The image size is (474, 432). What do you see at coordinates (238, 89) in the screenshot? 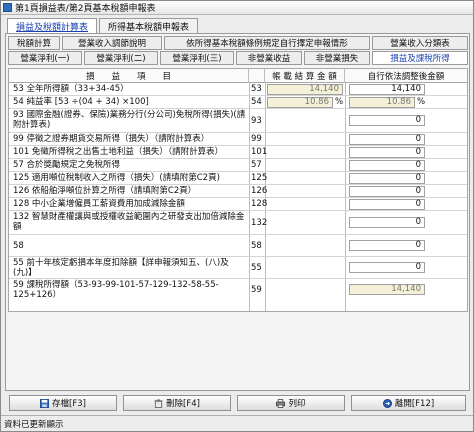
I see `table-row: 53 全年所得額（33+34-45） 53 14,140 14,140` at bounding box center [238, 89].